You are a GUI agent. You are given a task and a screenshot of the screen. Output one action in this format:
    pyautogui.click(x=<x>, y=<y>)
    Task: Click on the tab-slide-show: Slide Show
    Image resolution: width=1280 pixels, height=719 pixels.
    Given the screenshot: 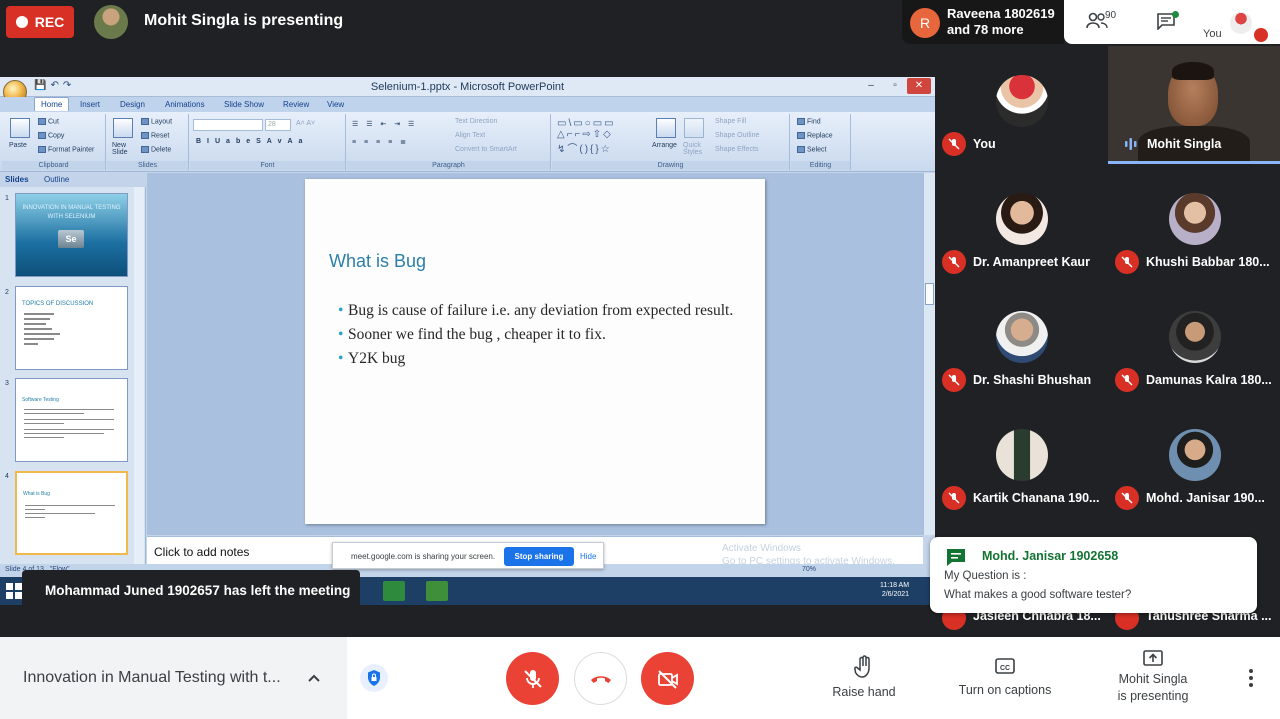 What is the action you would take?
    pyautogui.click(x=244, y=104)
    